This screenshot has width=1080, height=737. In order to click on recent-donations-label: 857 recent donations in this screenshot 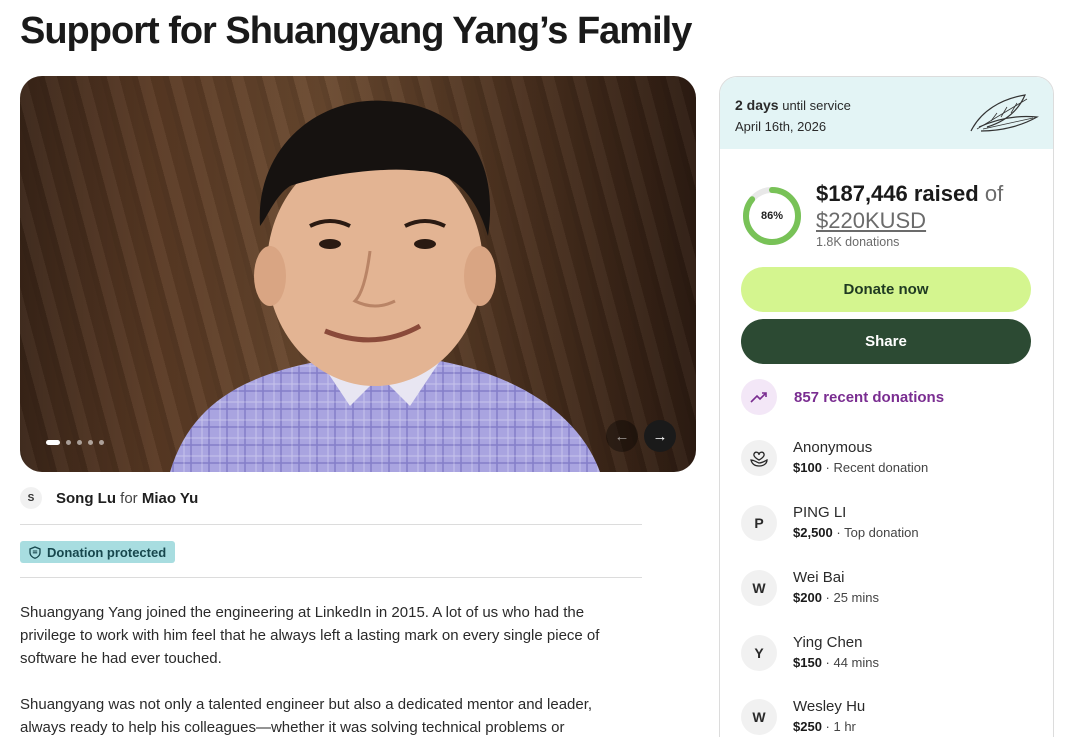, I will do `click(869, 397)`.